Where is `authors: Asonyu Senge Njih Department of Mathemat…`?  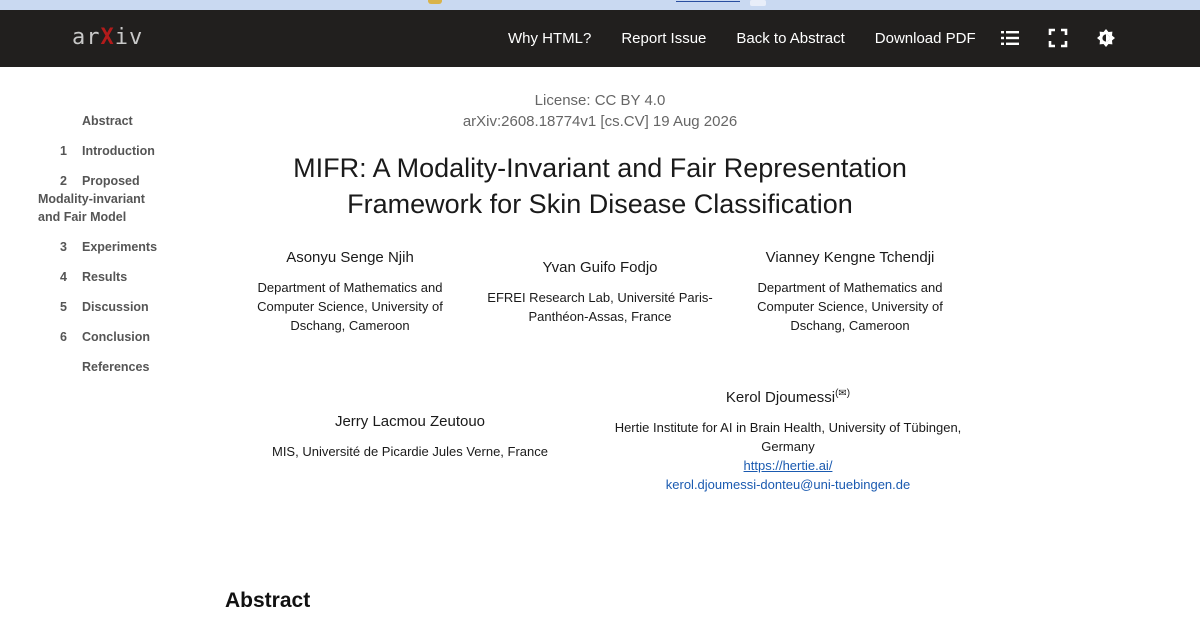
authors: Asonyu Senge Njih Department of Mathemat… is located at coordinates (600, 301).